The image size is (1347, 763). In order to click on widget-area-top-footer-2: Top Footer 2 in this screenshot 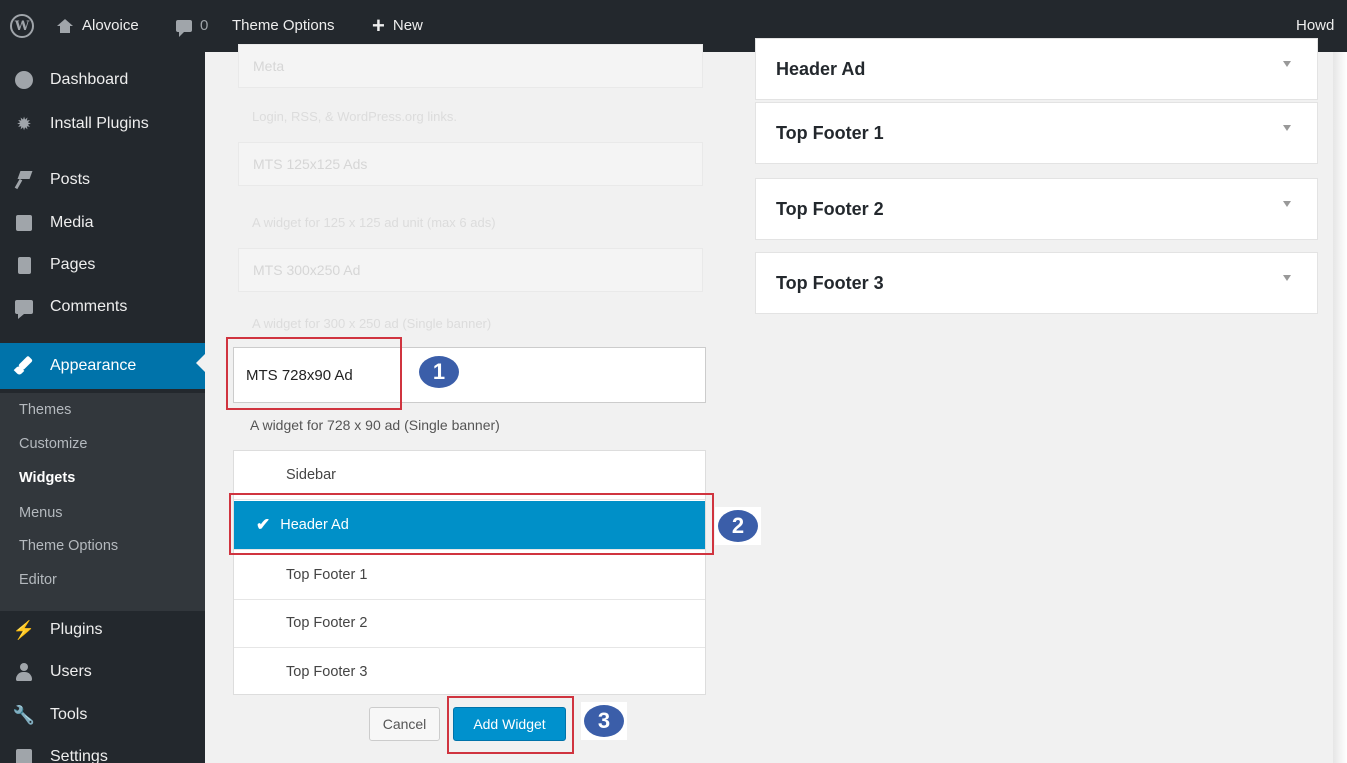, I will do `click(1036, 209)`.